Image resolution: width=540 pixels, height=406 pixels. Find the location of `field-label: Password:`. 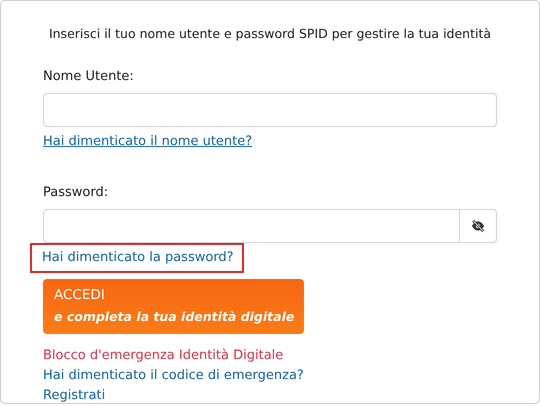

field-label: Password: is located at coordinates (76, 193).